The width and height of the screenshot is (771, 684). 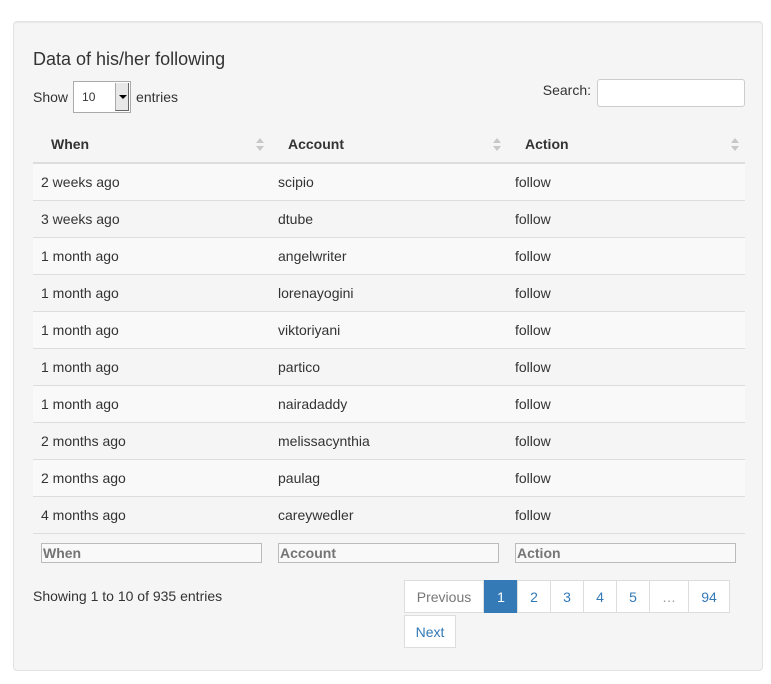 What do you see at coordinates (566, 90) in the screenshot?
I see `search-label: Search:` at bounding box center [566, 90].